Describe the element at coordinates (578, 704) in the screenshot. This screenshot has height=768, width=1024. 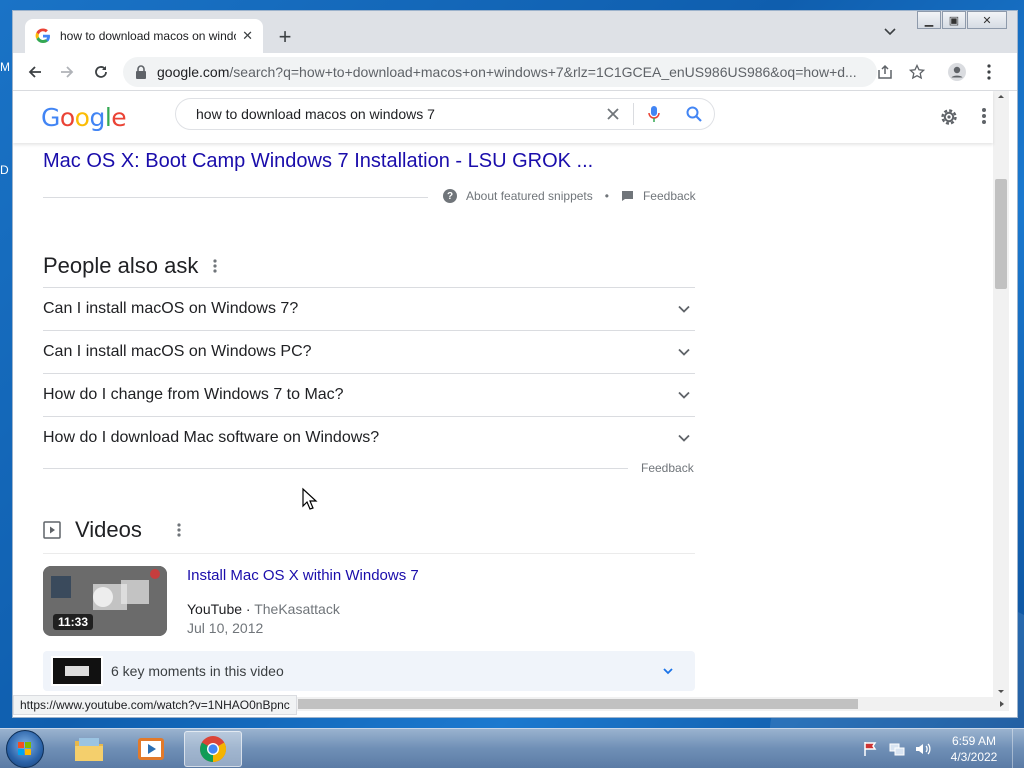
I see `horizontal-scrollbar-thumb` at that location.